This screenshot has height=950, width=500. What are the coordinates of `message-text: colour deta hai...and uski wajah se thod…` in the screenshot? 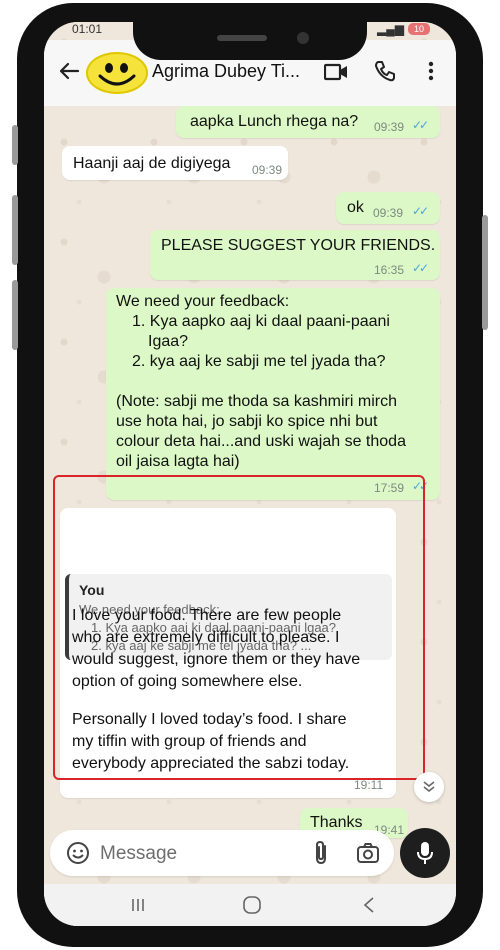 It's located at (261, 441).